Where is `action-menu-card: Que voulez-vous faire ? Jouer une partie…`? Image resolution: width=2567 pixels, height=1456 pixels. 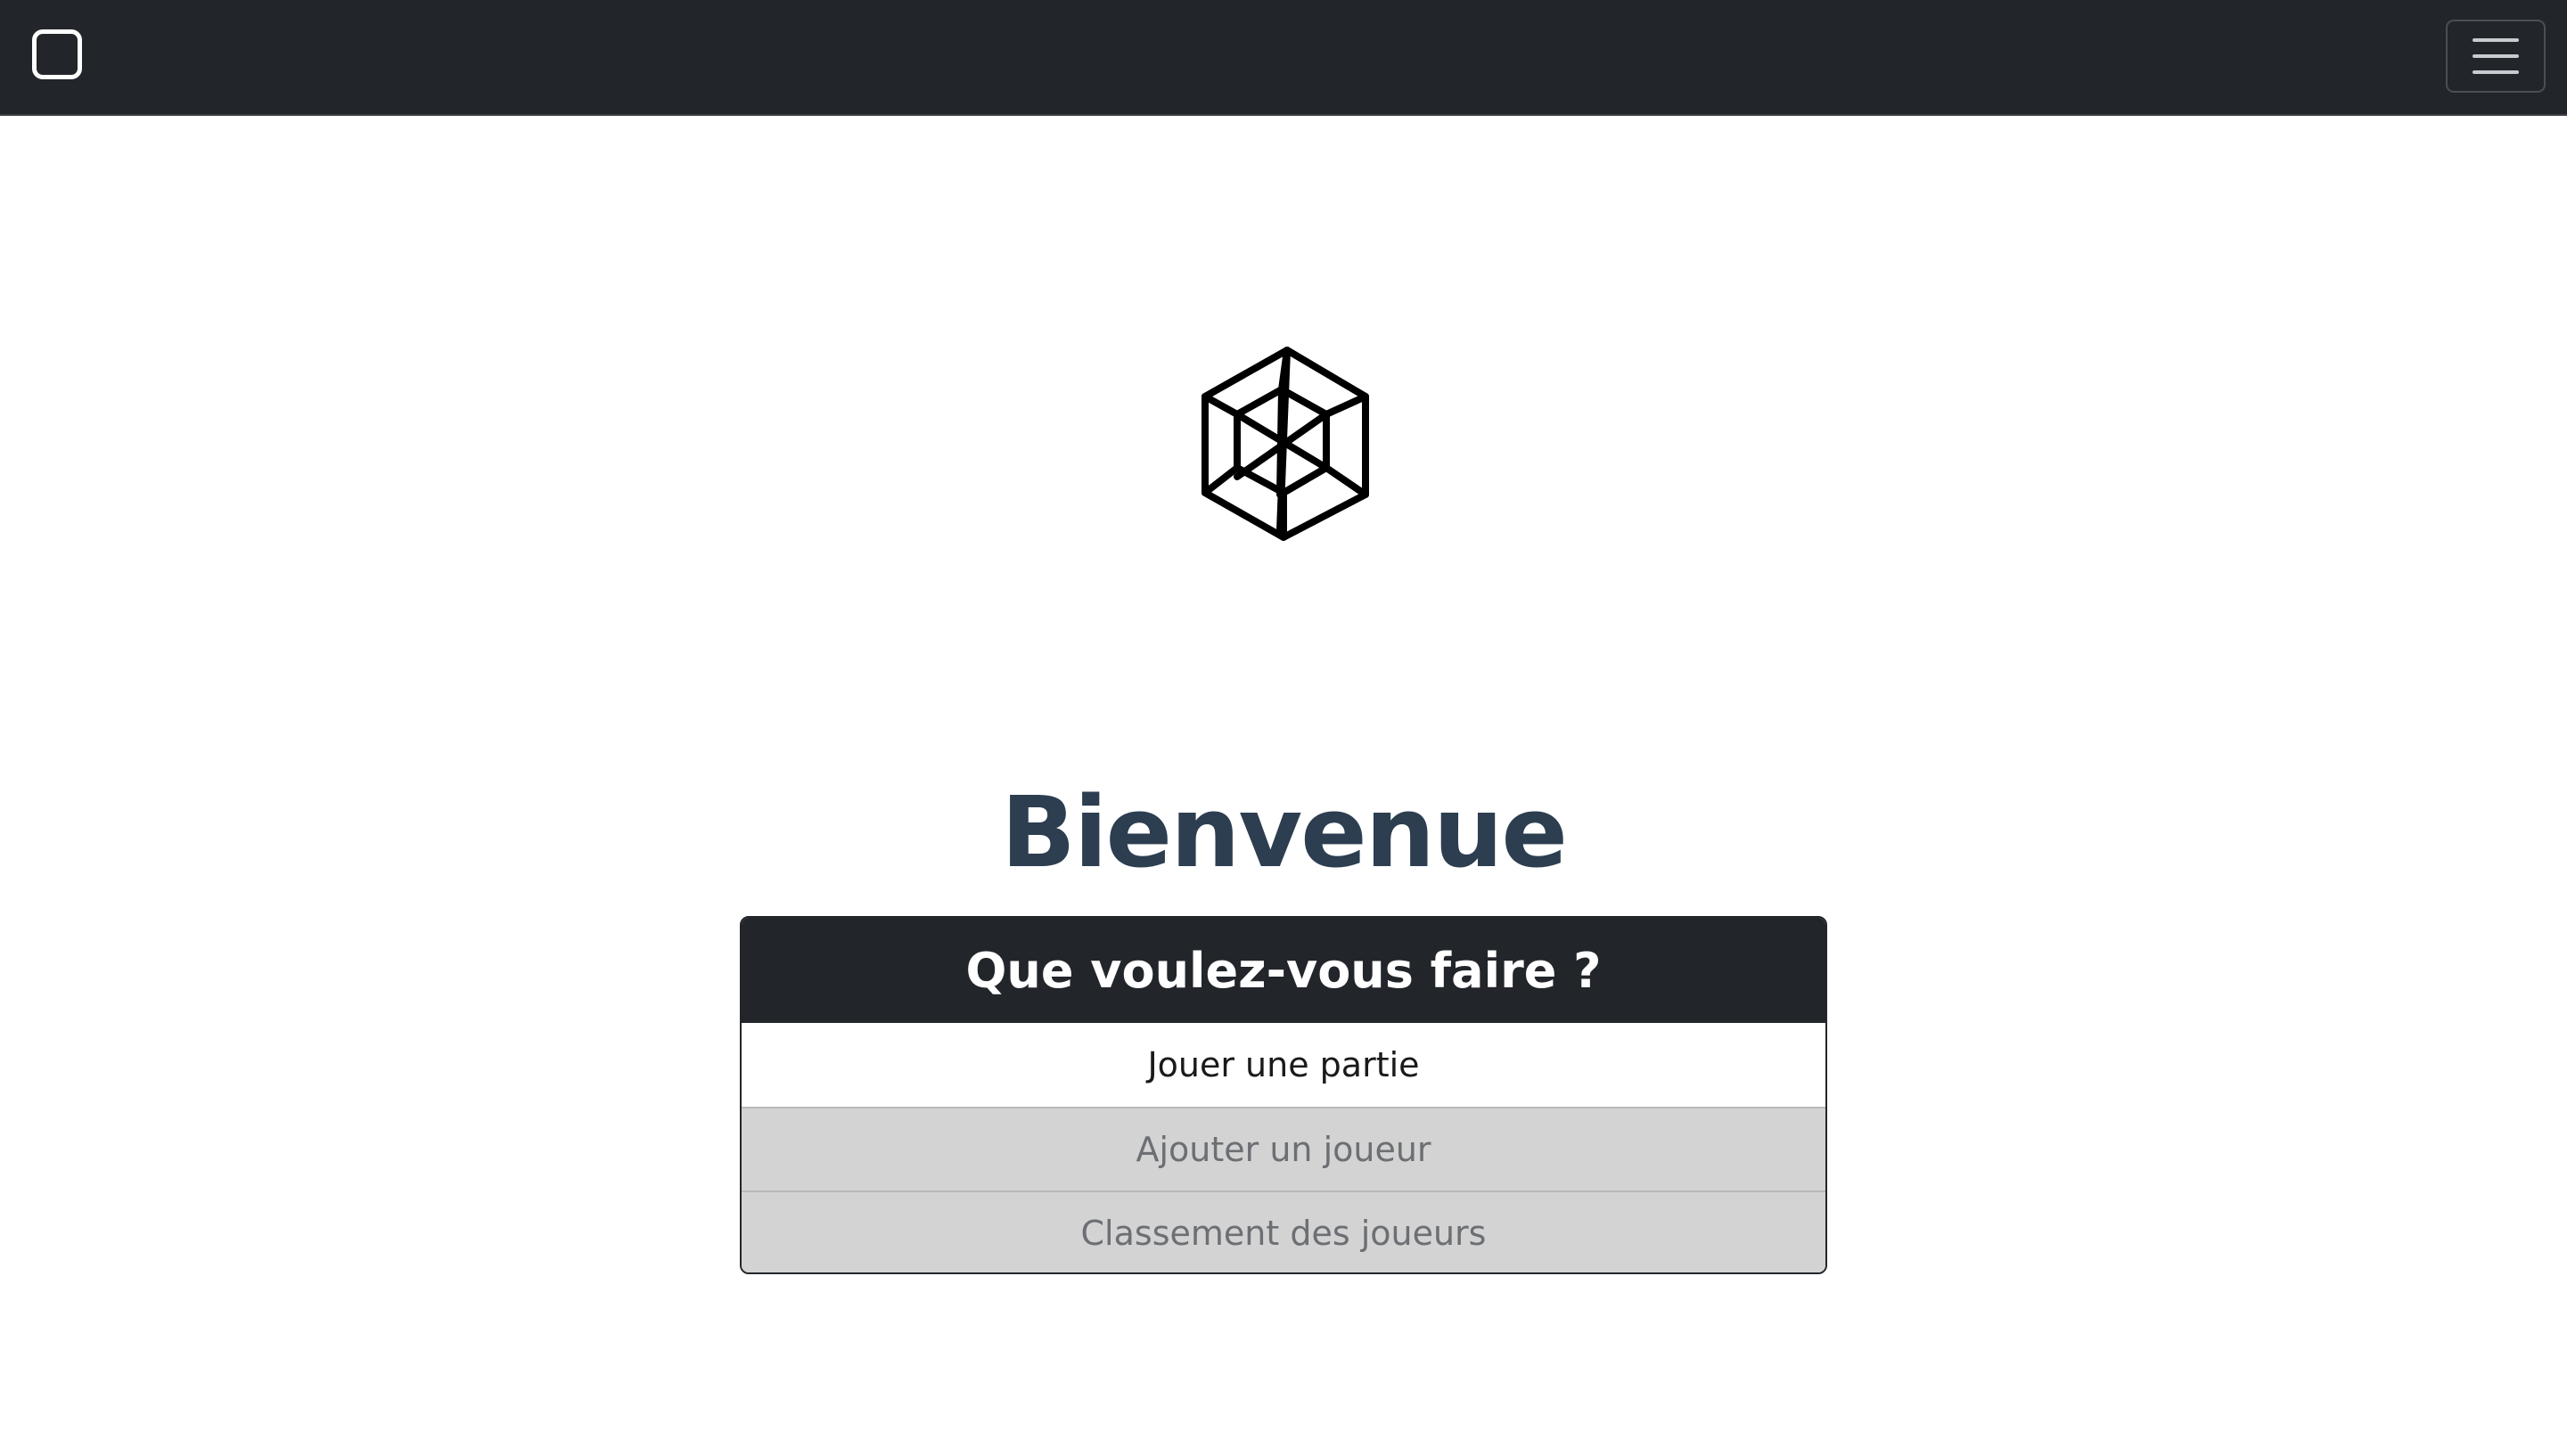 action-menu-card: Que voulez-vous faire ? Jouer une partie… is located at coordinates (1283, 1095).